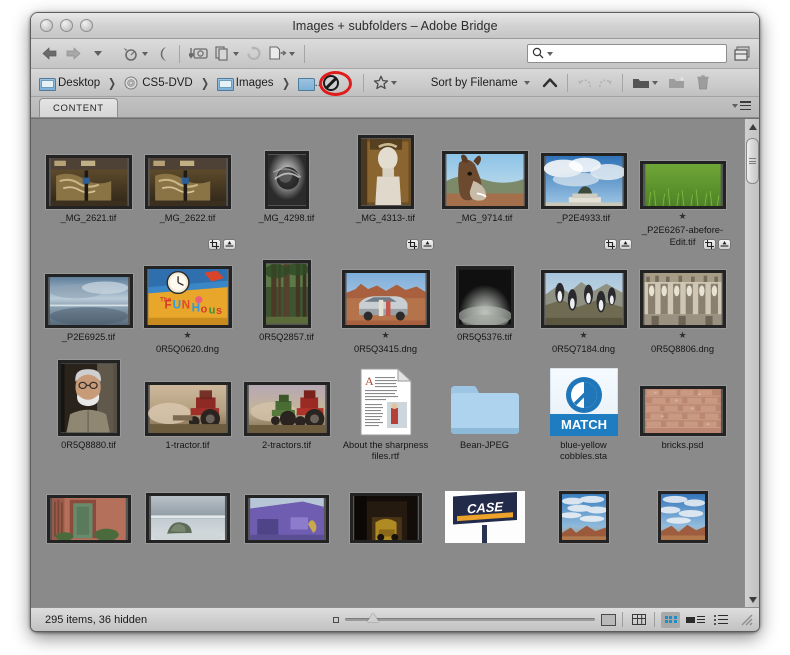 The height and width of the screenshot is (655, 790). Describe the element at coordinates (158, 83) in the screenshot. I see `breadcrumb-cs5-dvd: CS5-DVD` at that location.